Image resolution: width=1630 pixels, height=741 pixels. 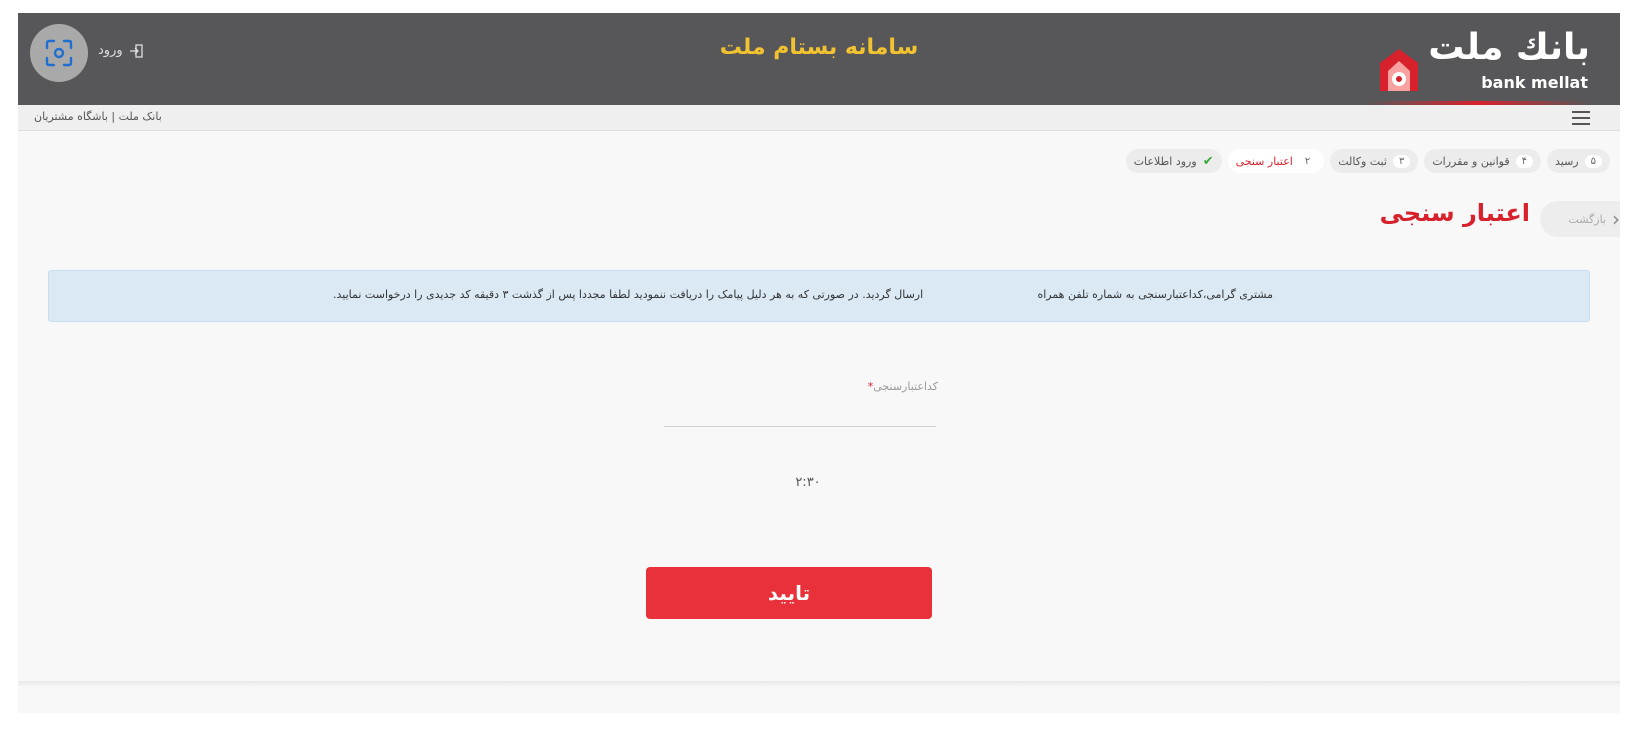 What do you see at coordinates (1362, 161) in the screenshot?
I see `step-label: ثبت وکالت` at bounding box center [1362, 161].